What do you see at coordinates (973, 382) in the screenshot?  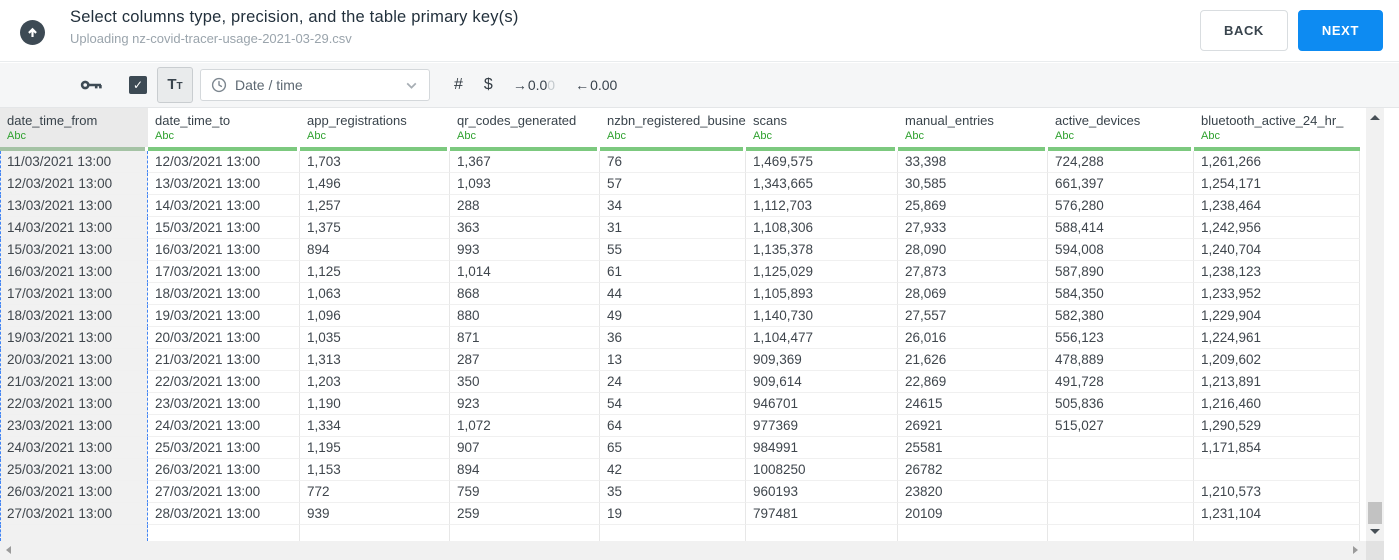 I see `table-cell: 22,869` at bounding box center [973, 382].